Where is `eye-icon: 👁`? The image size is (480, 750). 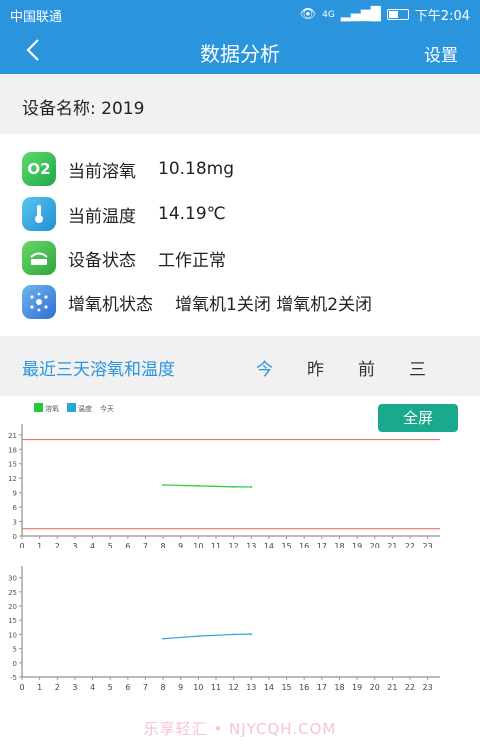
eye-icon: 👁 is located at coordinates (308, 14).